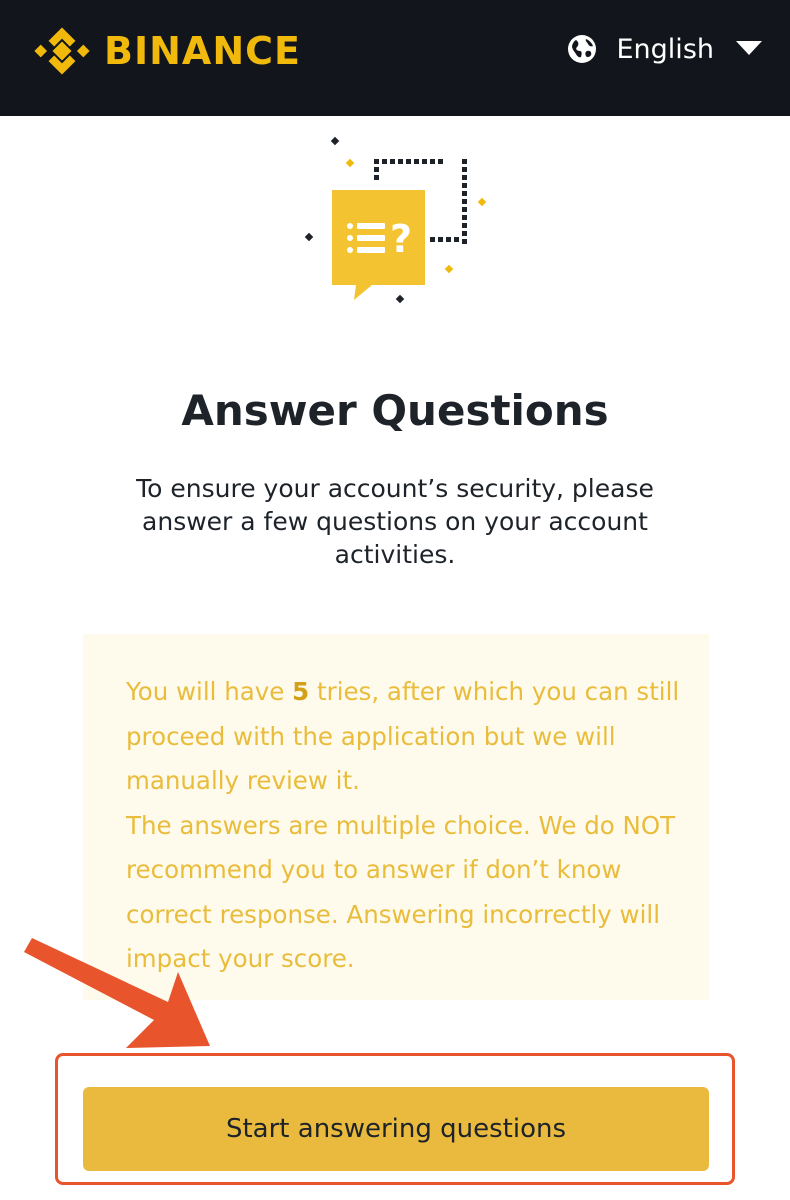 The width and height of the screenshot is (790, 1200). Describe the element at coordinates (301, 691) in the screenshot. I see `tries-count: 5` at that location.